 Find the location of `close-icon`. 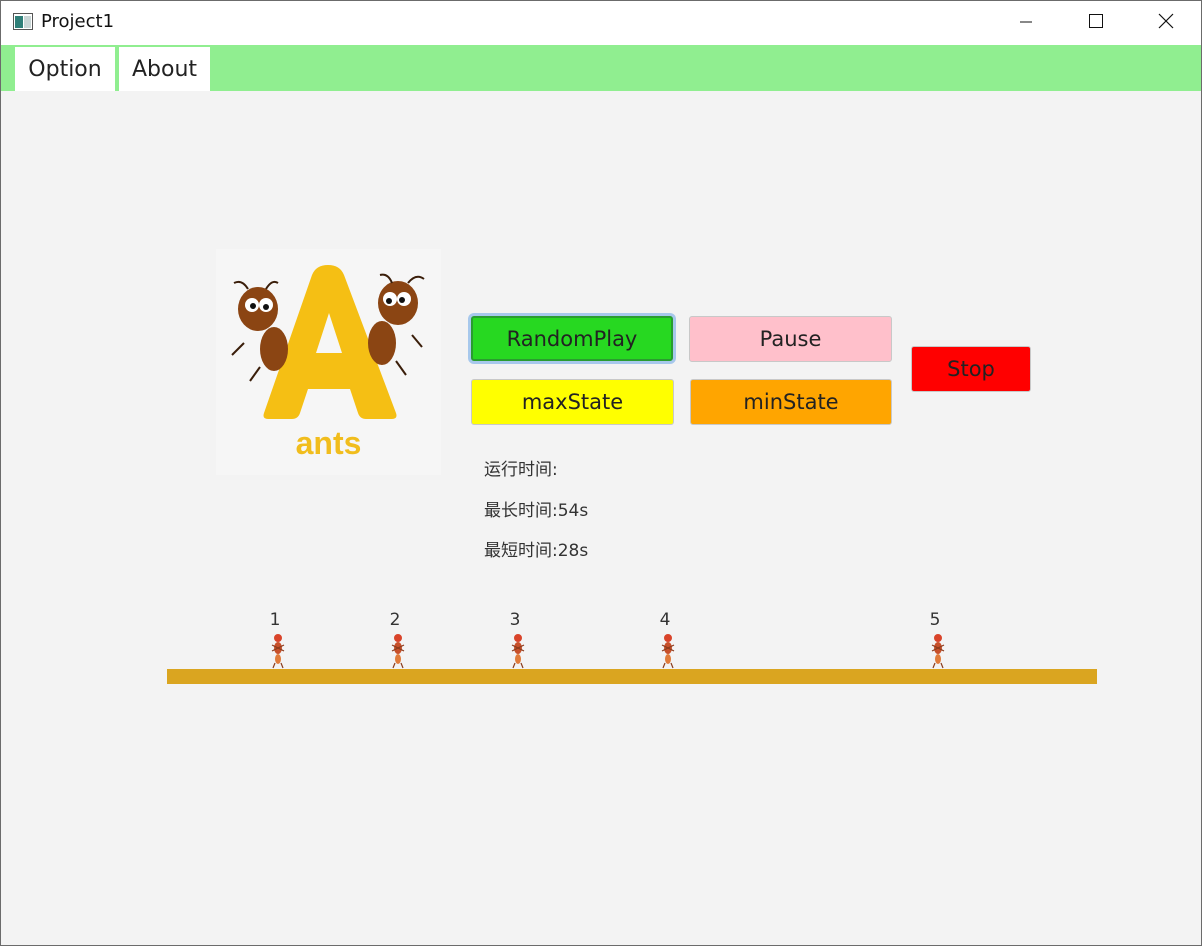

close-icon is located at coordinates (1166, 23).